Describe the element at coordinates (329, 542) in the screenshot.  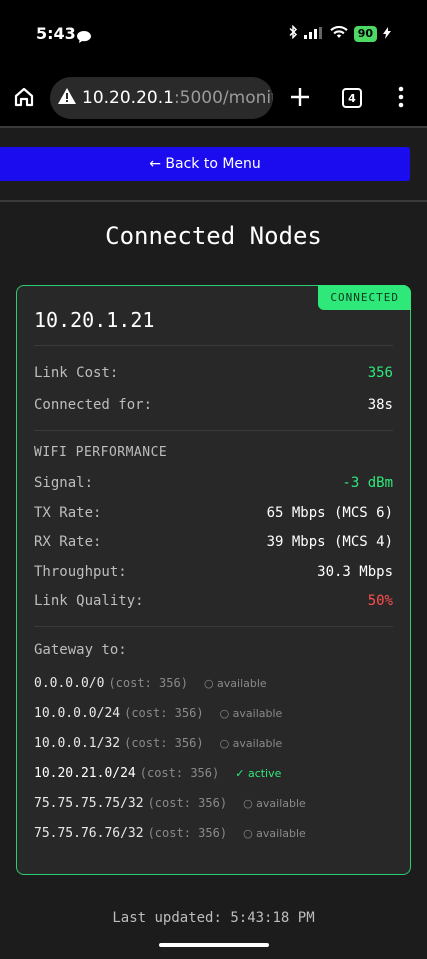
I see `rx-rate-value: 39 Mbps (MCS 4)` at that location.